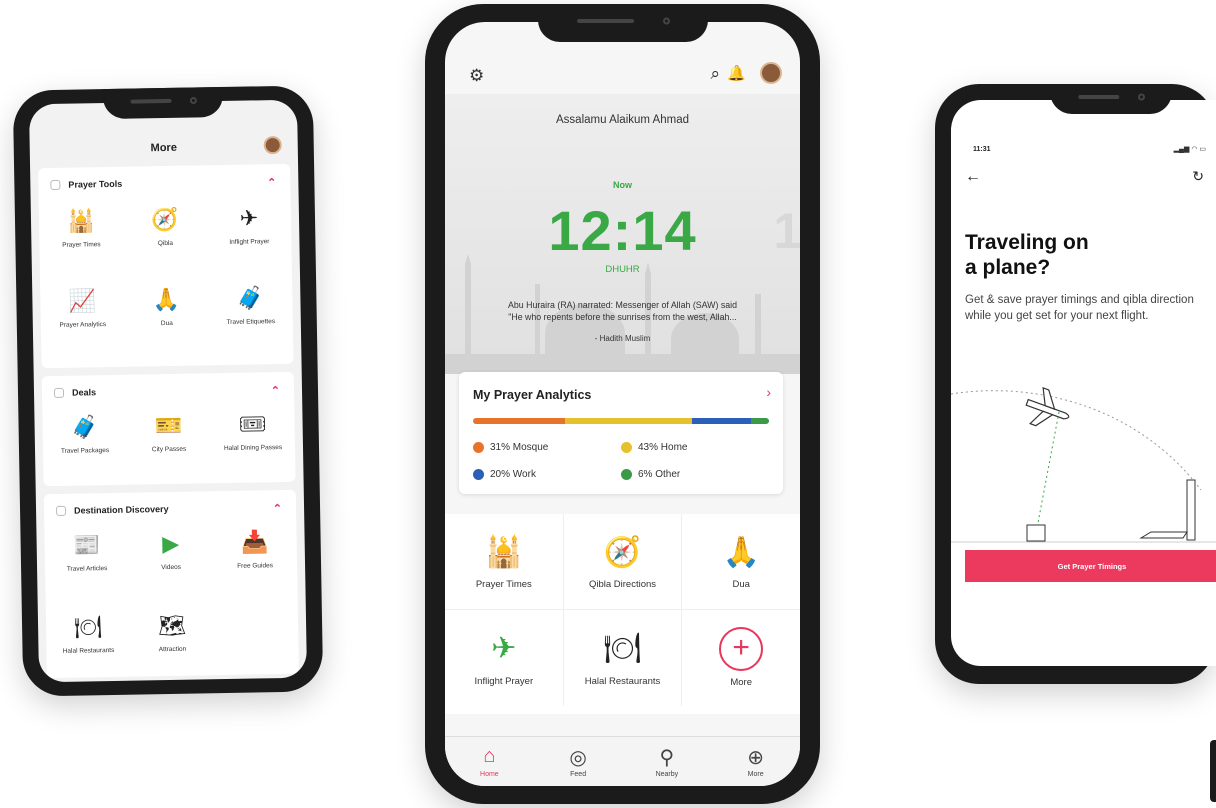  Describe the element at coordinates (771, 73) in the screenshot. I see `avatar` at that location.